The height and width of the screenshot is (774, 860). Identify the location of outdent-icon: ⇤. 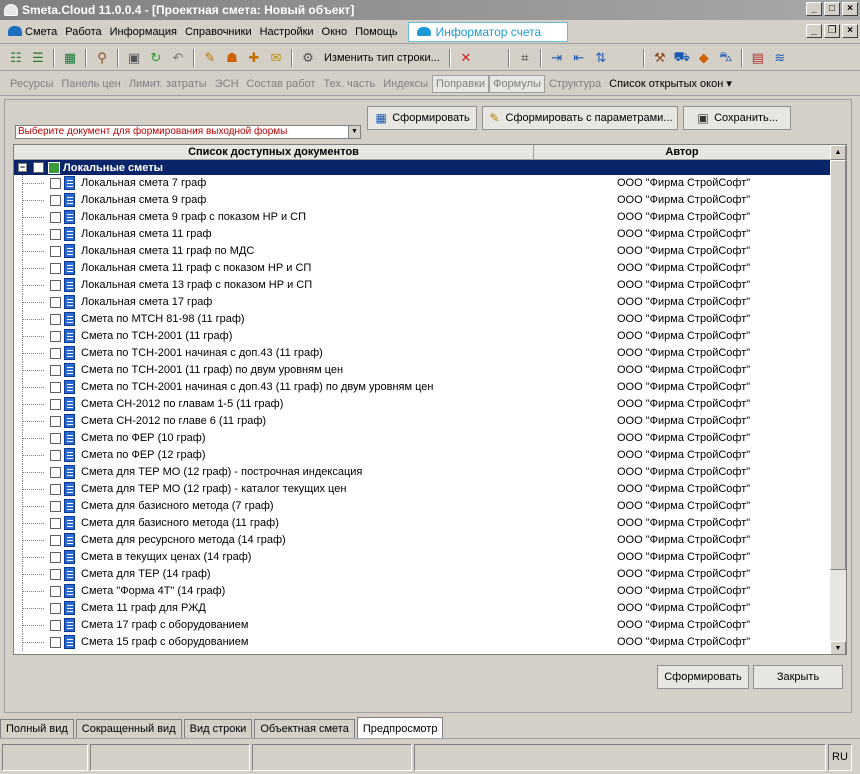
(579, 58).